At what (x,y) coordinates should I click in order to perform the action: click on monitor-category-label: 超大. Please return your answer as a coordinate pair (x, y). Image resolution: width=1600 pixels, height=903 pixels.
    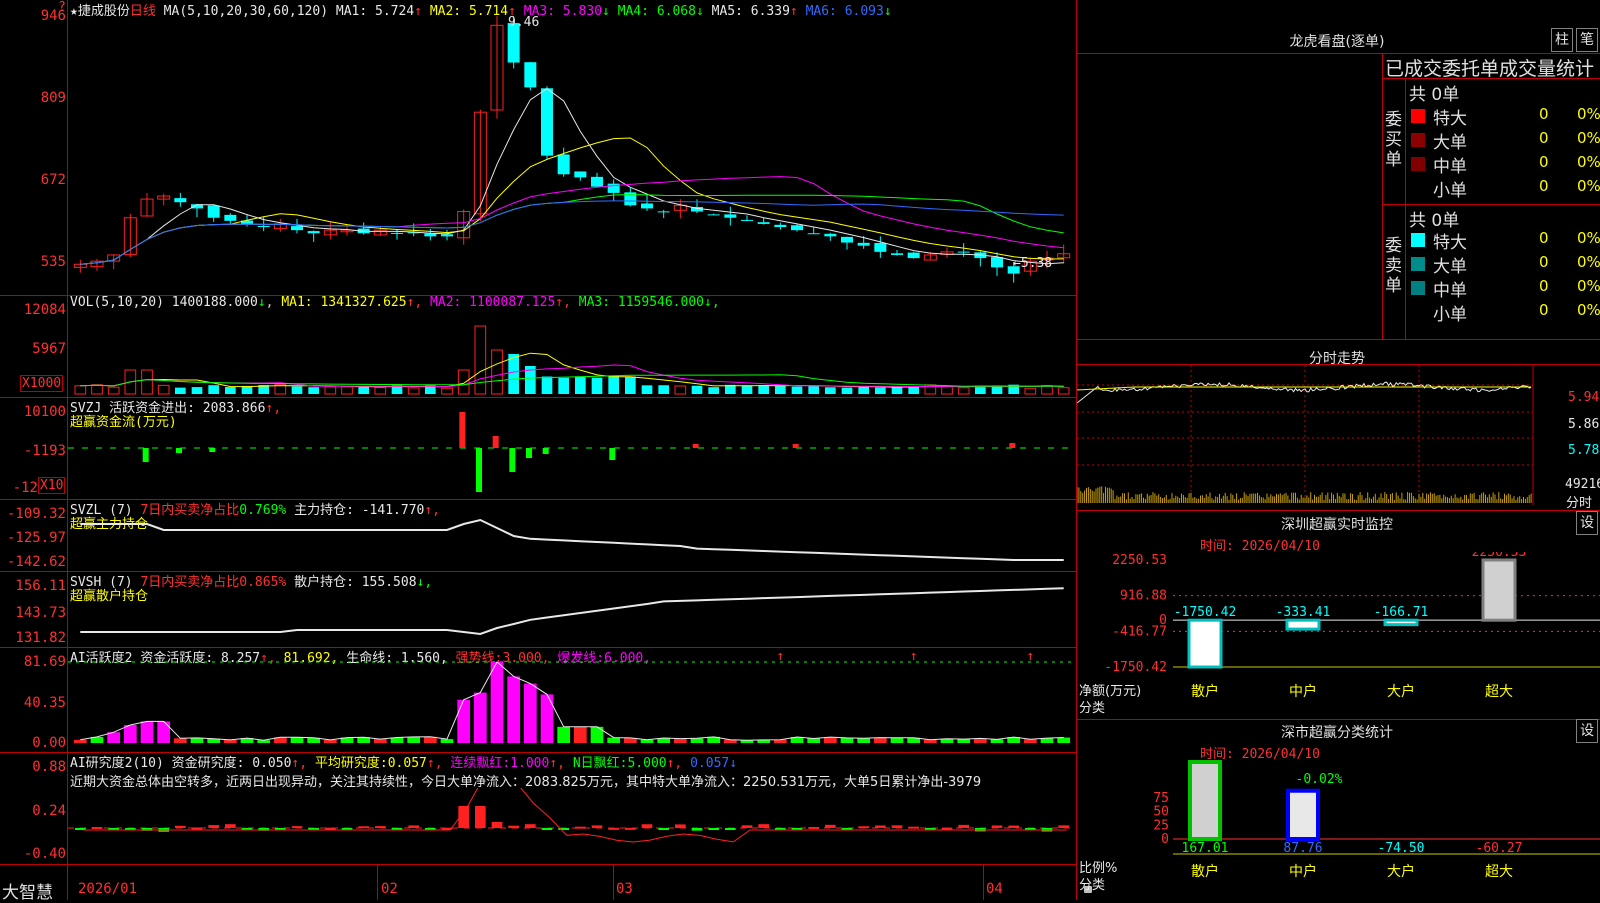
    Looking at the image, I should click on (1499, 692).